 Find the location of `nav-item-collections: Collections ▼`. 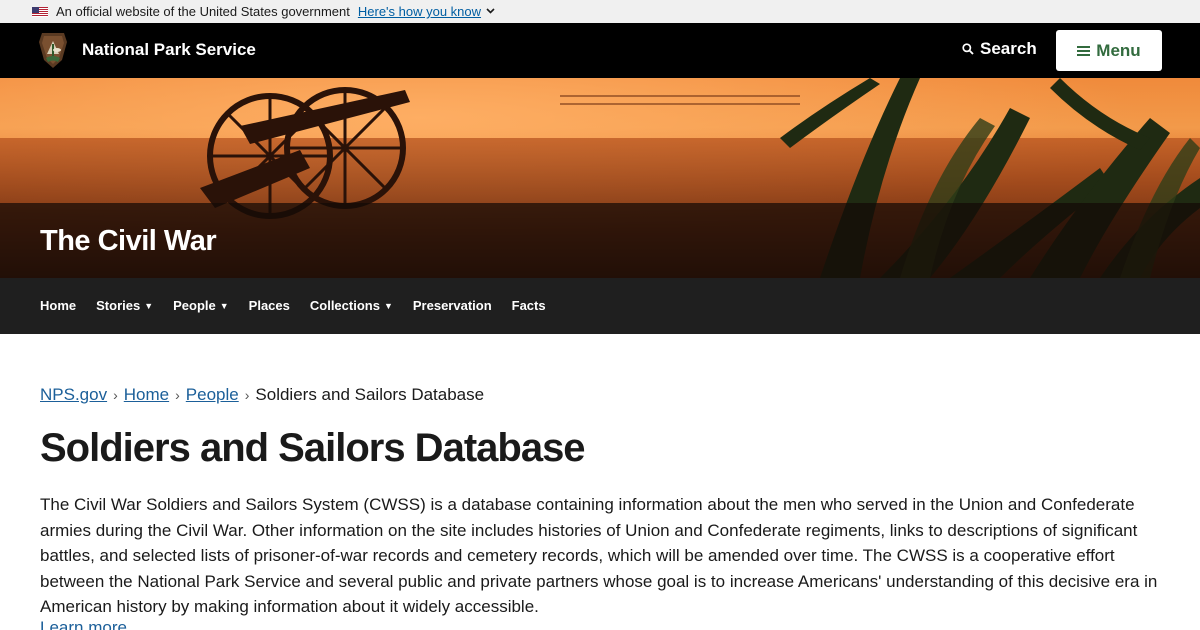

nav-item-collections: Collections ▼ is located at coordinates (351, 305).